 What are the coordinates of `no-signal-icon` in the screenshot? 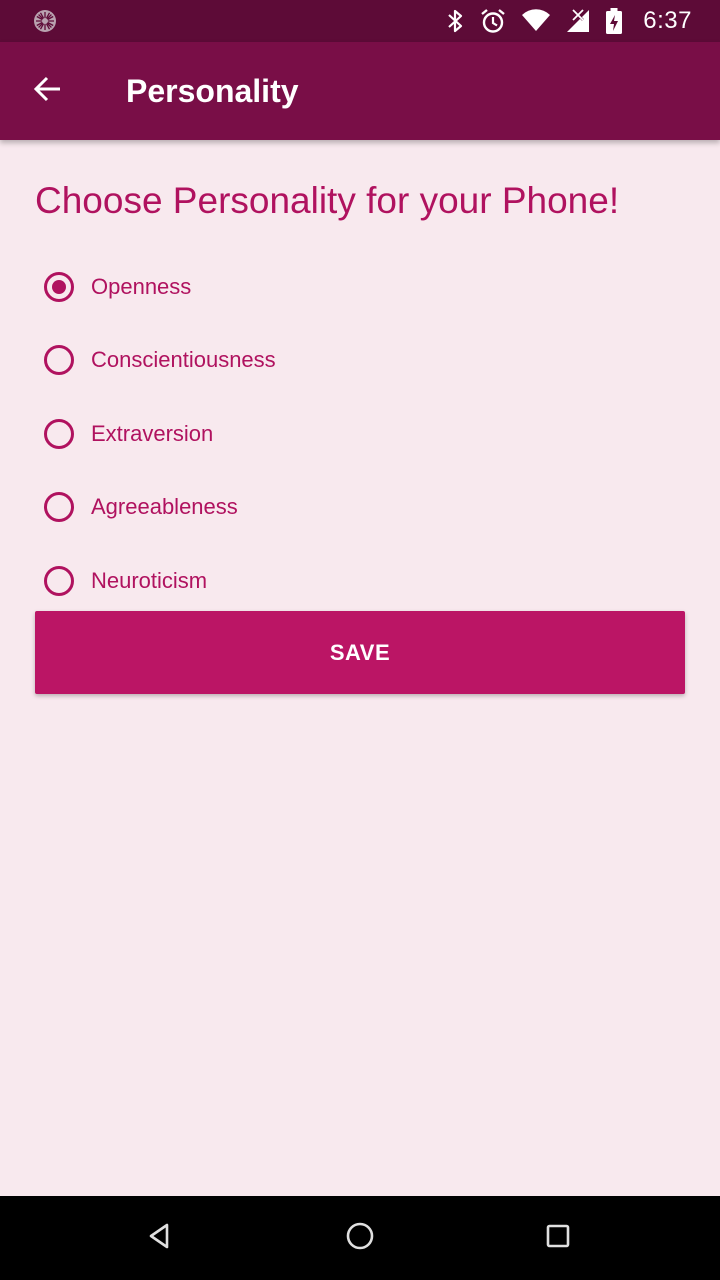 It's located at (578, 21).